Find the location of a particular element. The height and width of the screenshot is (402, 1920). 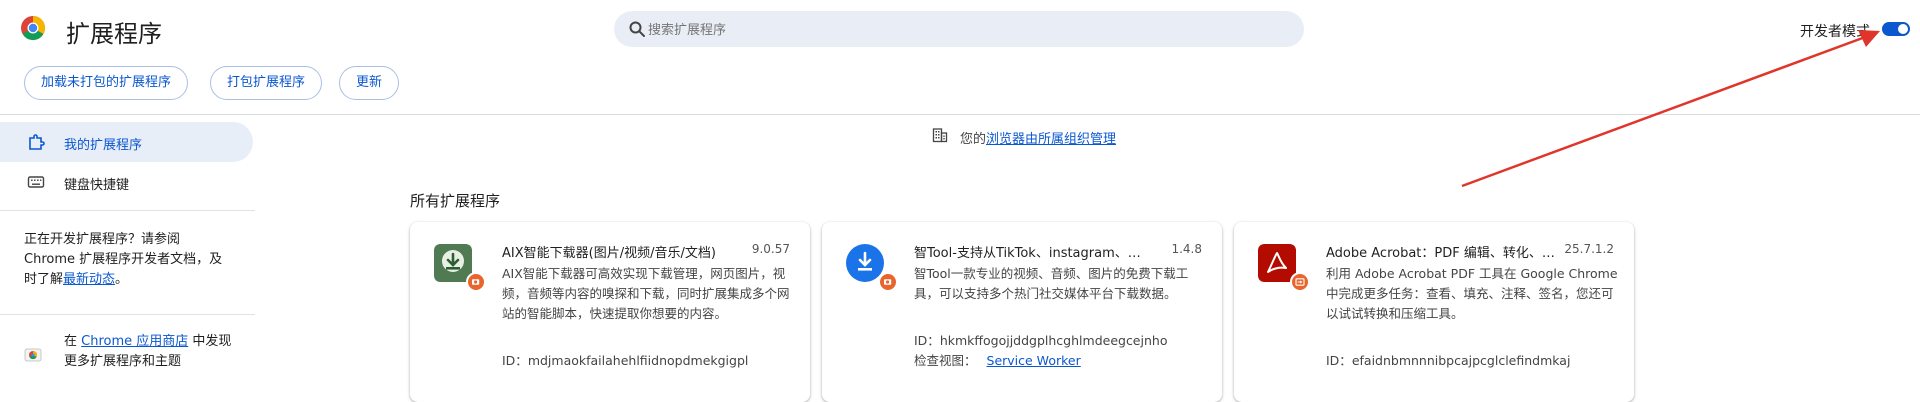

building-icon is located at coordinates (940, 135).